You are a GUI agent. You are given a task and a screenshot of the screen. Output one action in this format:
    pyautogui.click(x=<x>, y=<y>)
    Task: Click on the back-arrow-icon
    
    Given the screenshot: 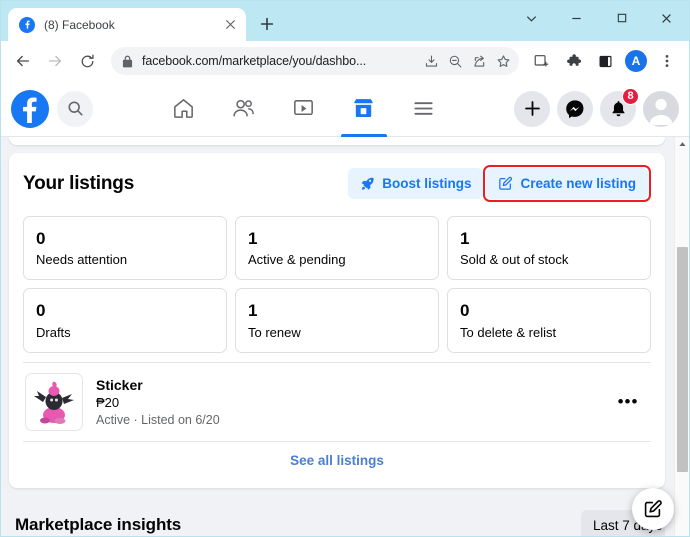 What is the action you would take?
    pyautogui.click(x=23, y=61)
    